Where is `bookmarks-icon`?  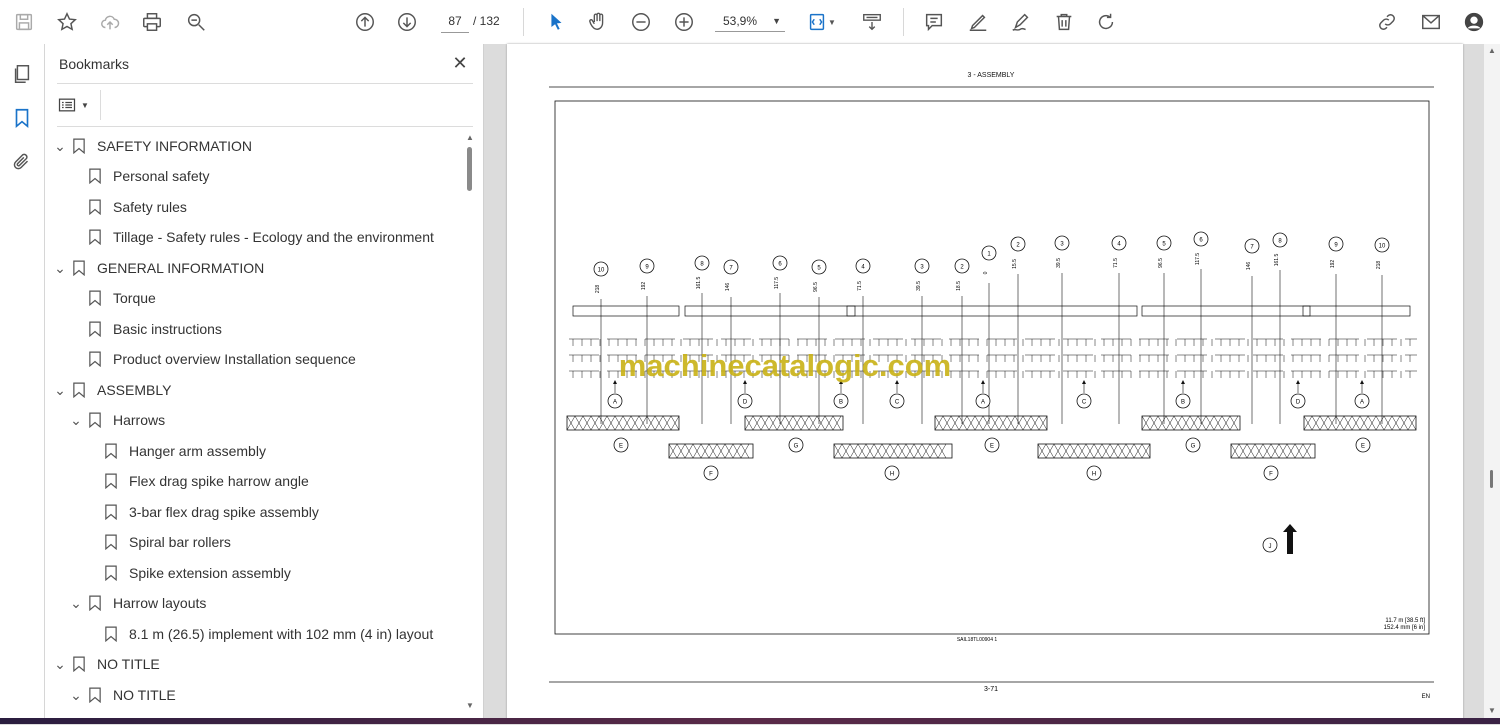
bookmarks-icon is located at coordinates (22, 118).